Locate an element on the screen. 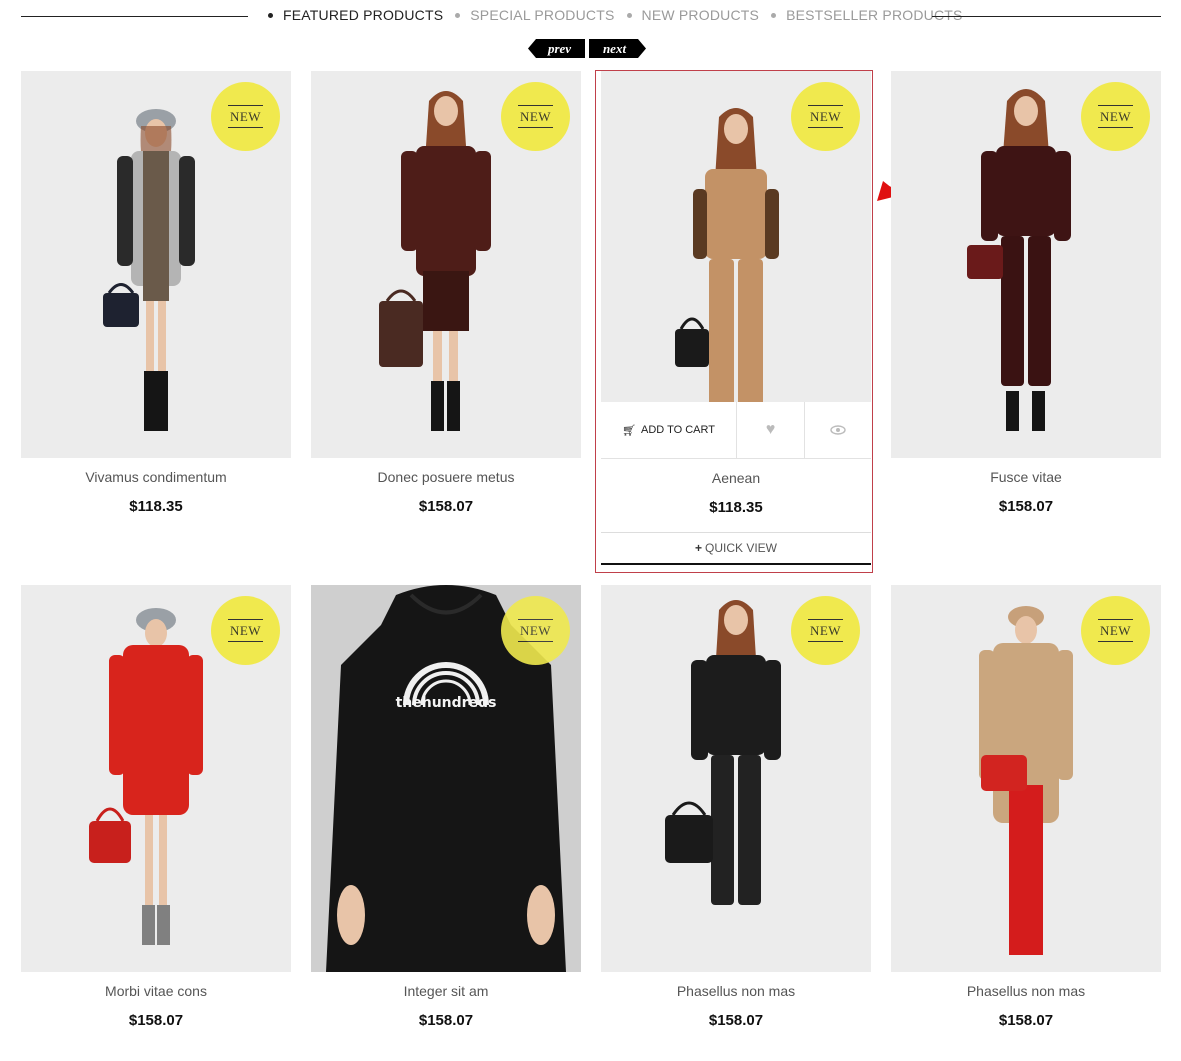 This screenshot has height=1061, width=1181. product-card: NEW Donec posuere metus $158.07 is located at coordinates (446, 293).